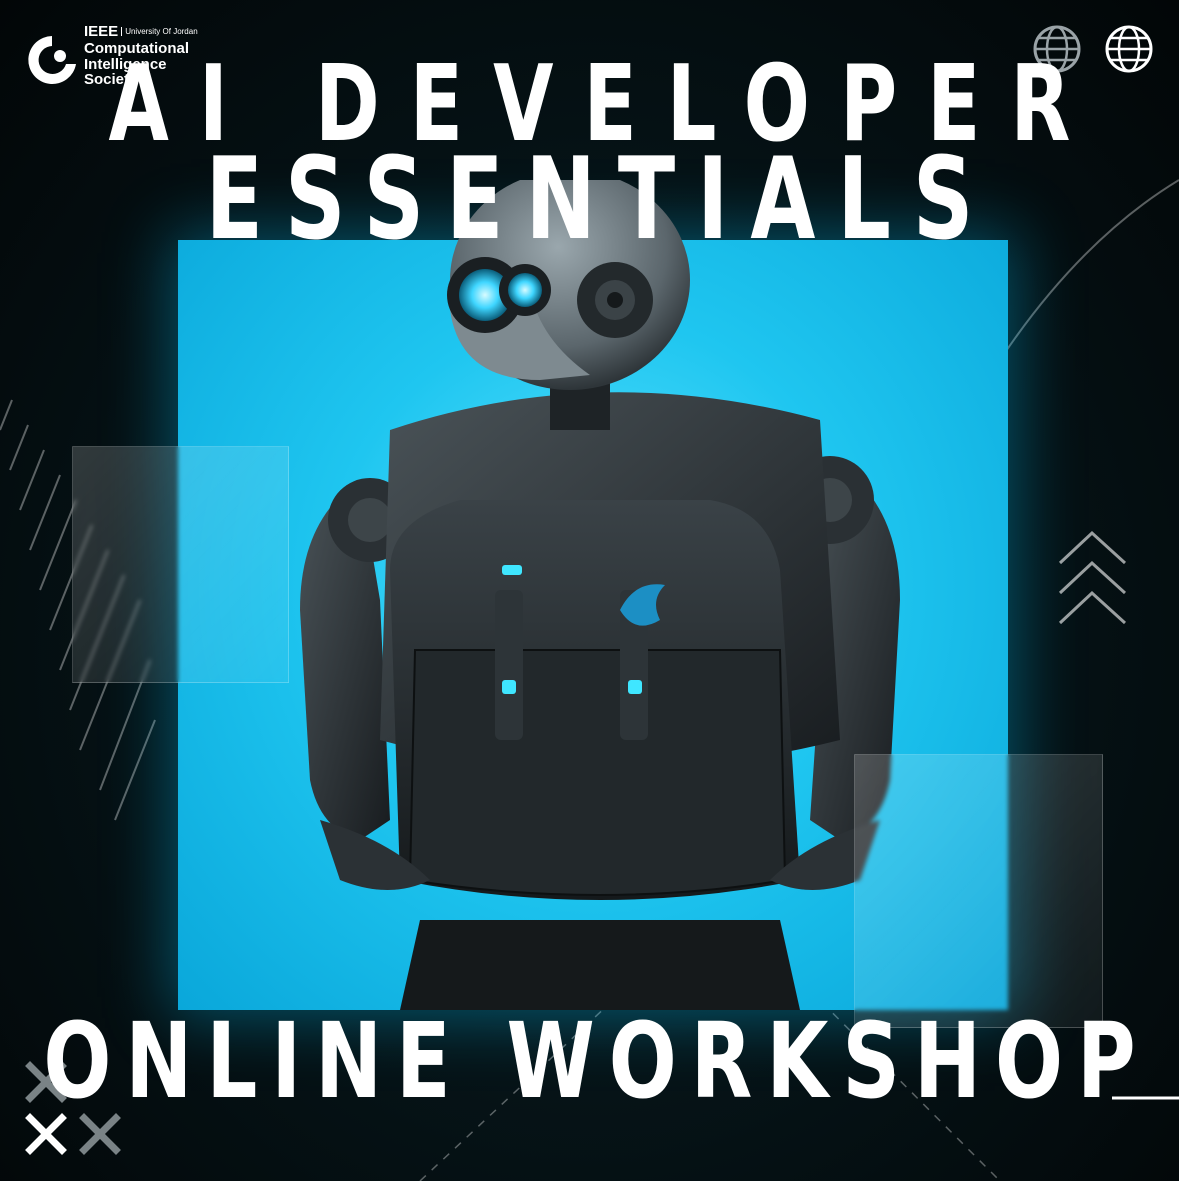 This screenshot has width=1179, height=1181. What do you see at coordinates (978, 891) in the screenshot?
I see `glass-panel-right` at bounding box center [978, 891].